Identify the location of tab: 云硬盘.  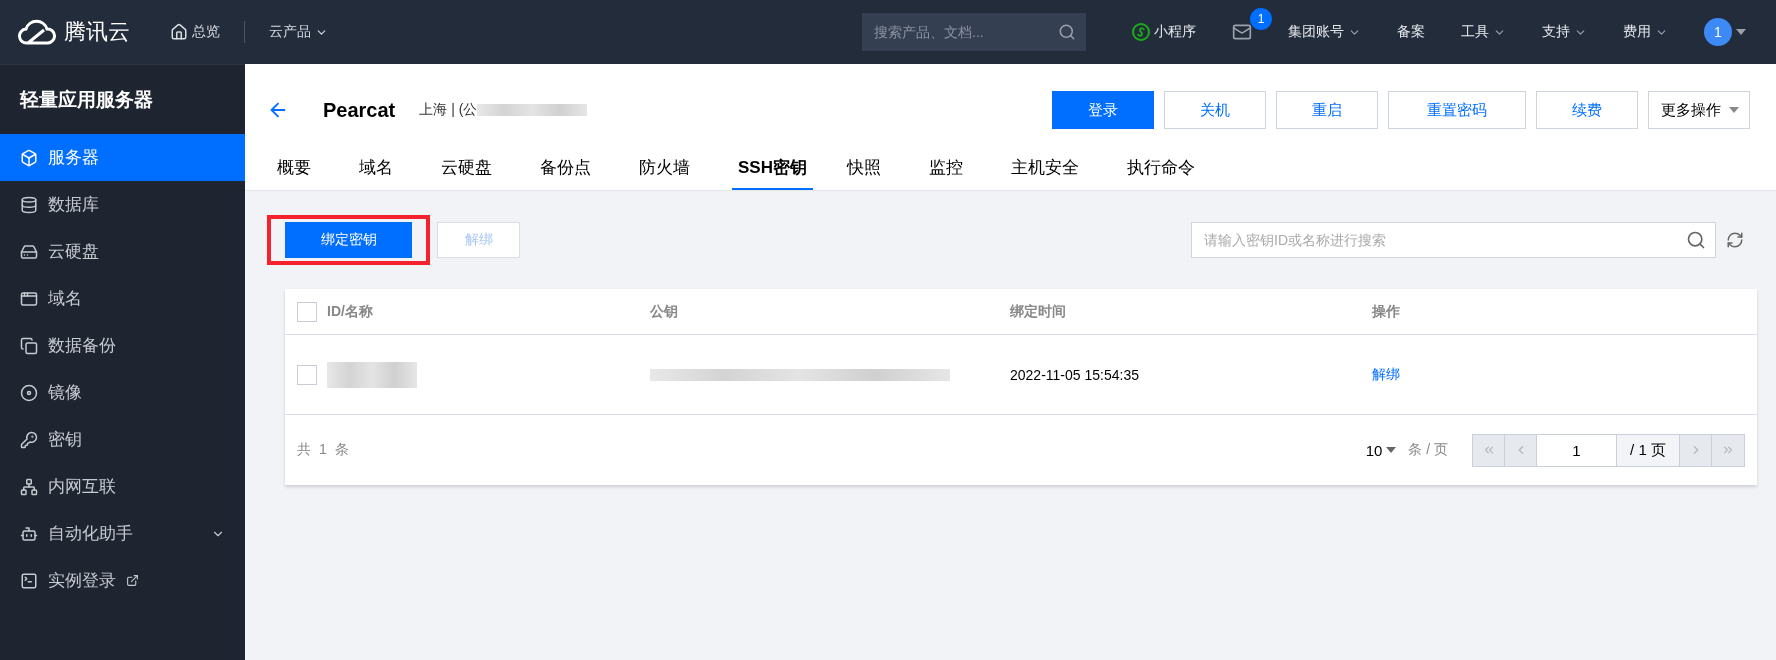
(466, 168).